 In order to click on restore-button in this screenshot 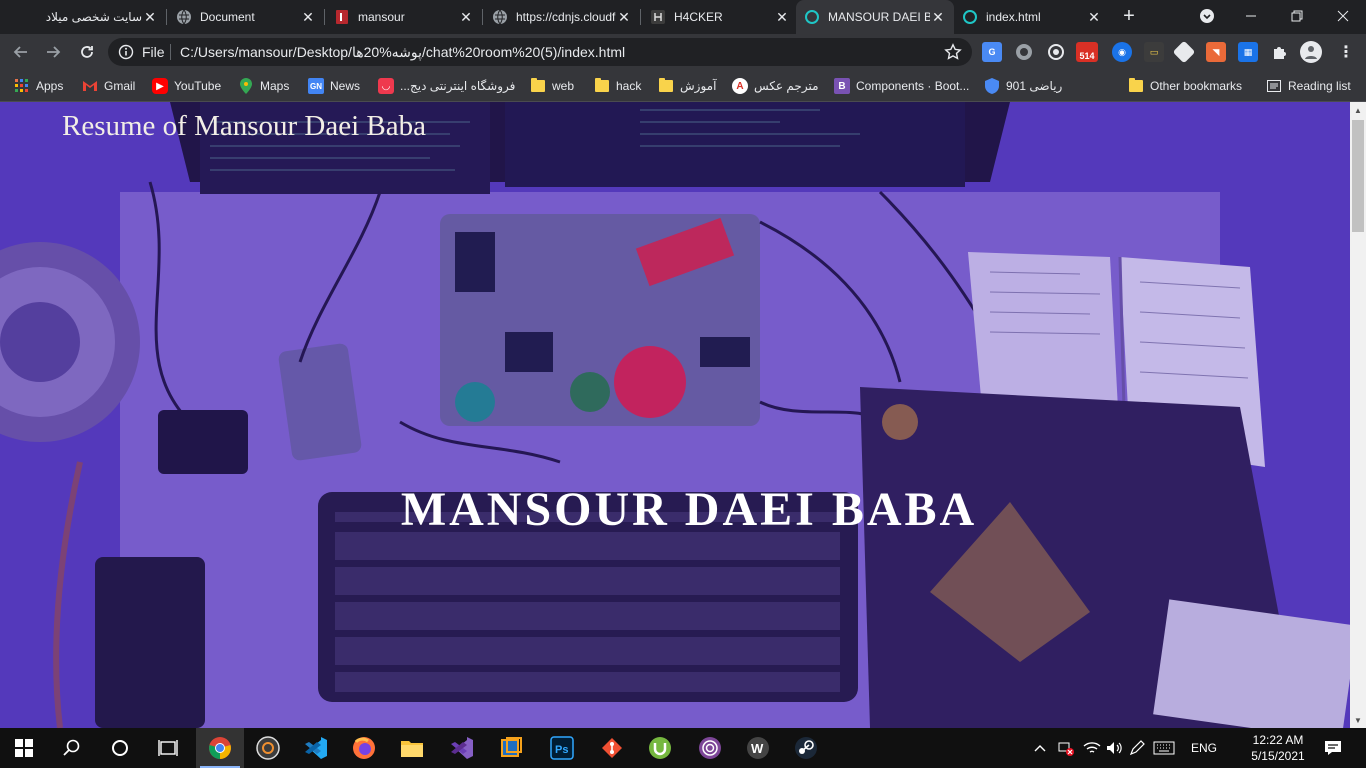, I will do `click(1297, 16)`.